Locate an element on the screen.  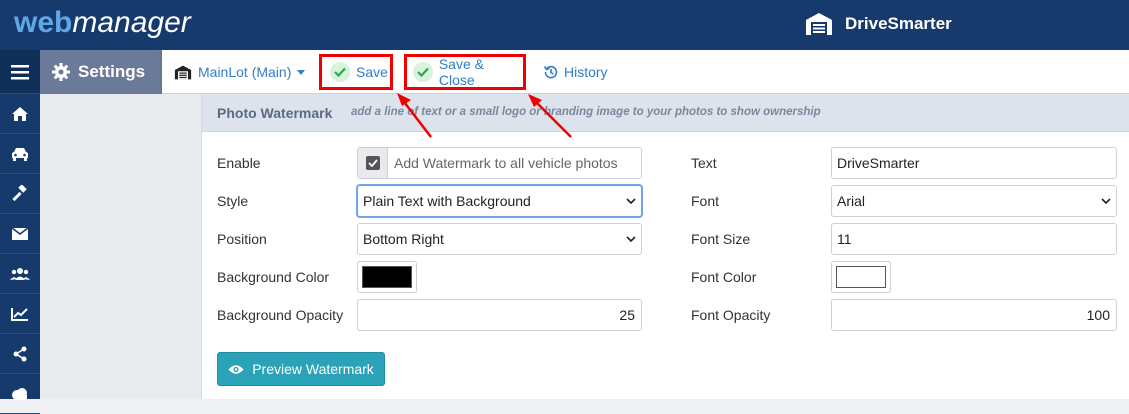
enable-label: Enable is located at coordinates (239, 163).